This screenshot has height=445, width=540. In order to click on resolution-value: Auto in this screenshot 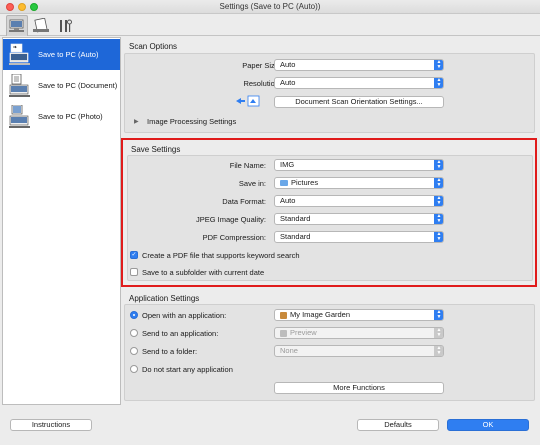, I will do `click(288, 82)`.